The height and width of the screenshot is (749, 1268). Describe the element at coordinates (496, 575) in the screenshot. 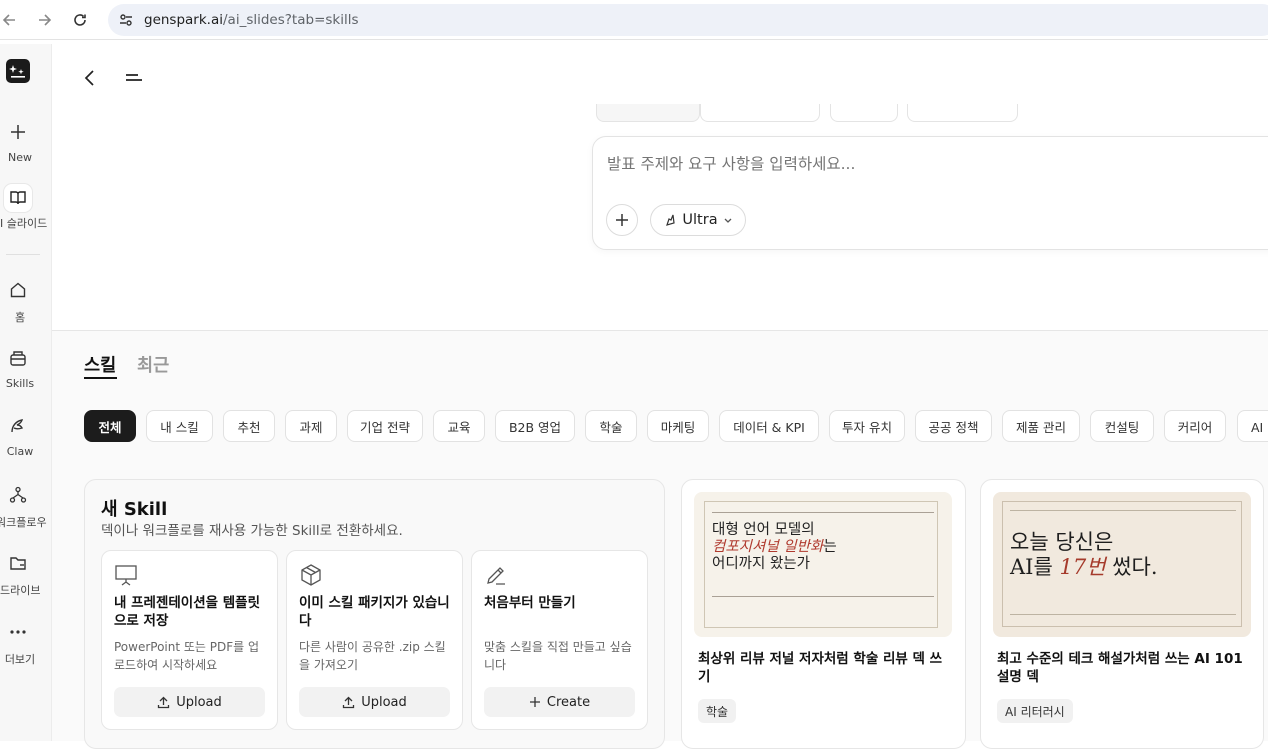

I see `pencil-icon` at that location.